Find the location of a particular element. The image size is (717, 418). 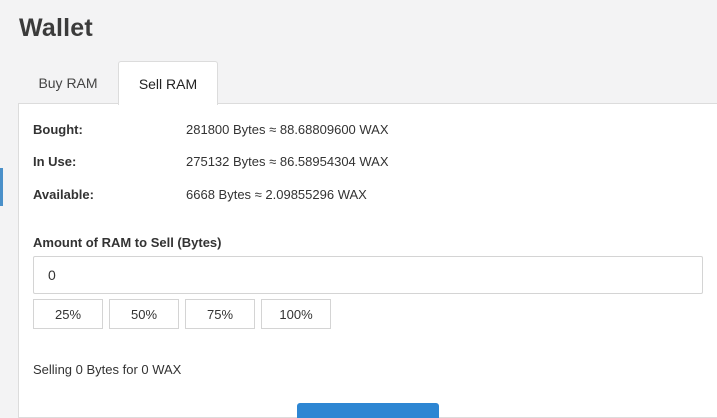

selling-summary: Selling 0 Bytes for 0 WAX is located at coordinates (107, 369).